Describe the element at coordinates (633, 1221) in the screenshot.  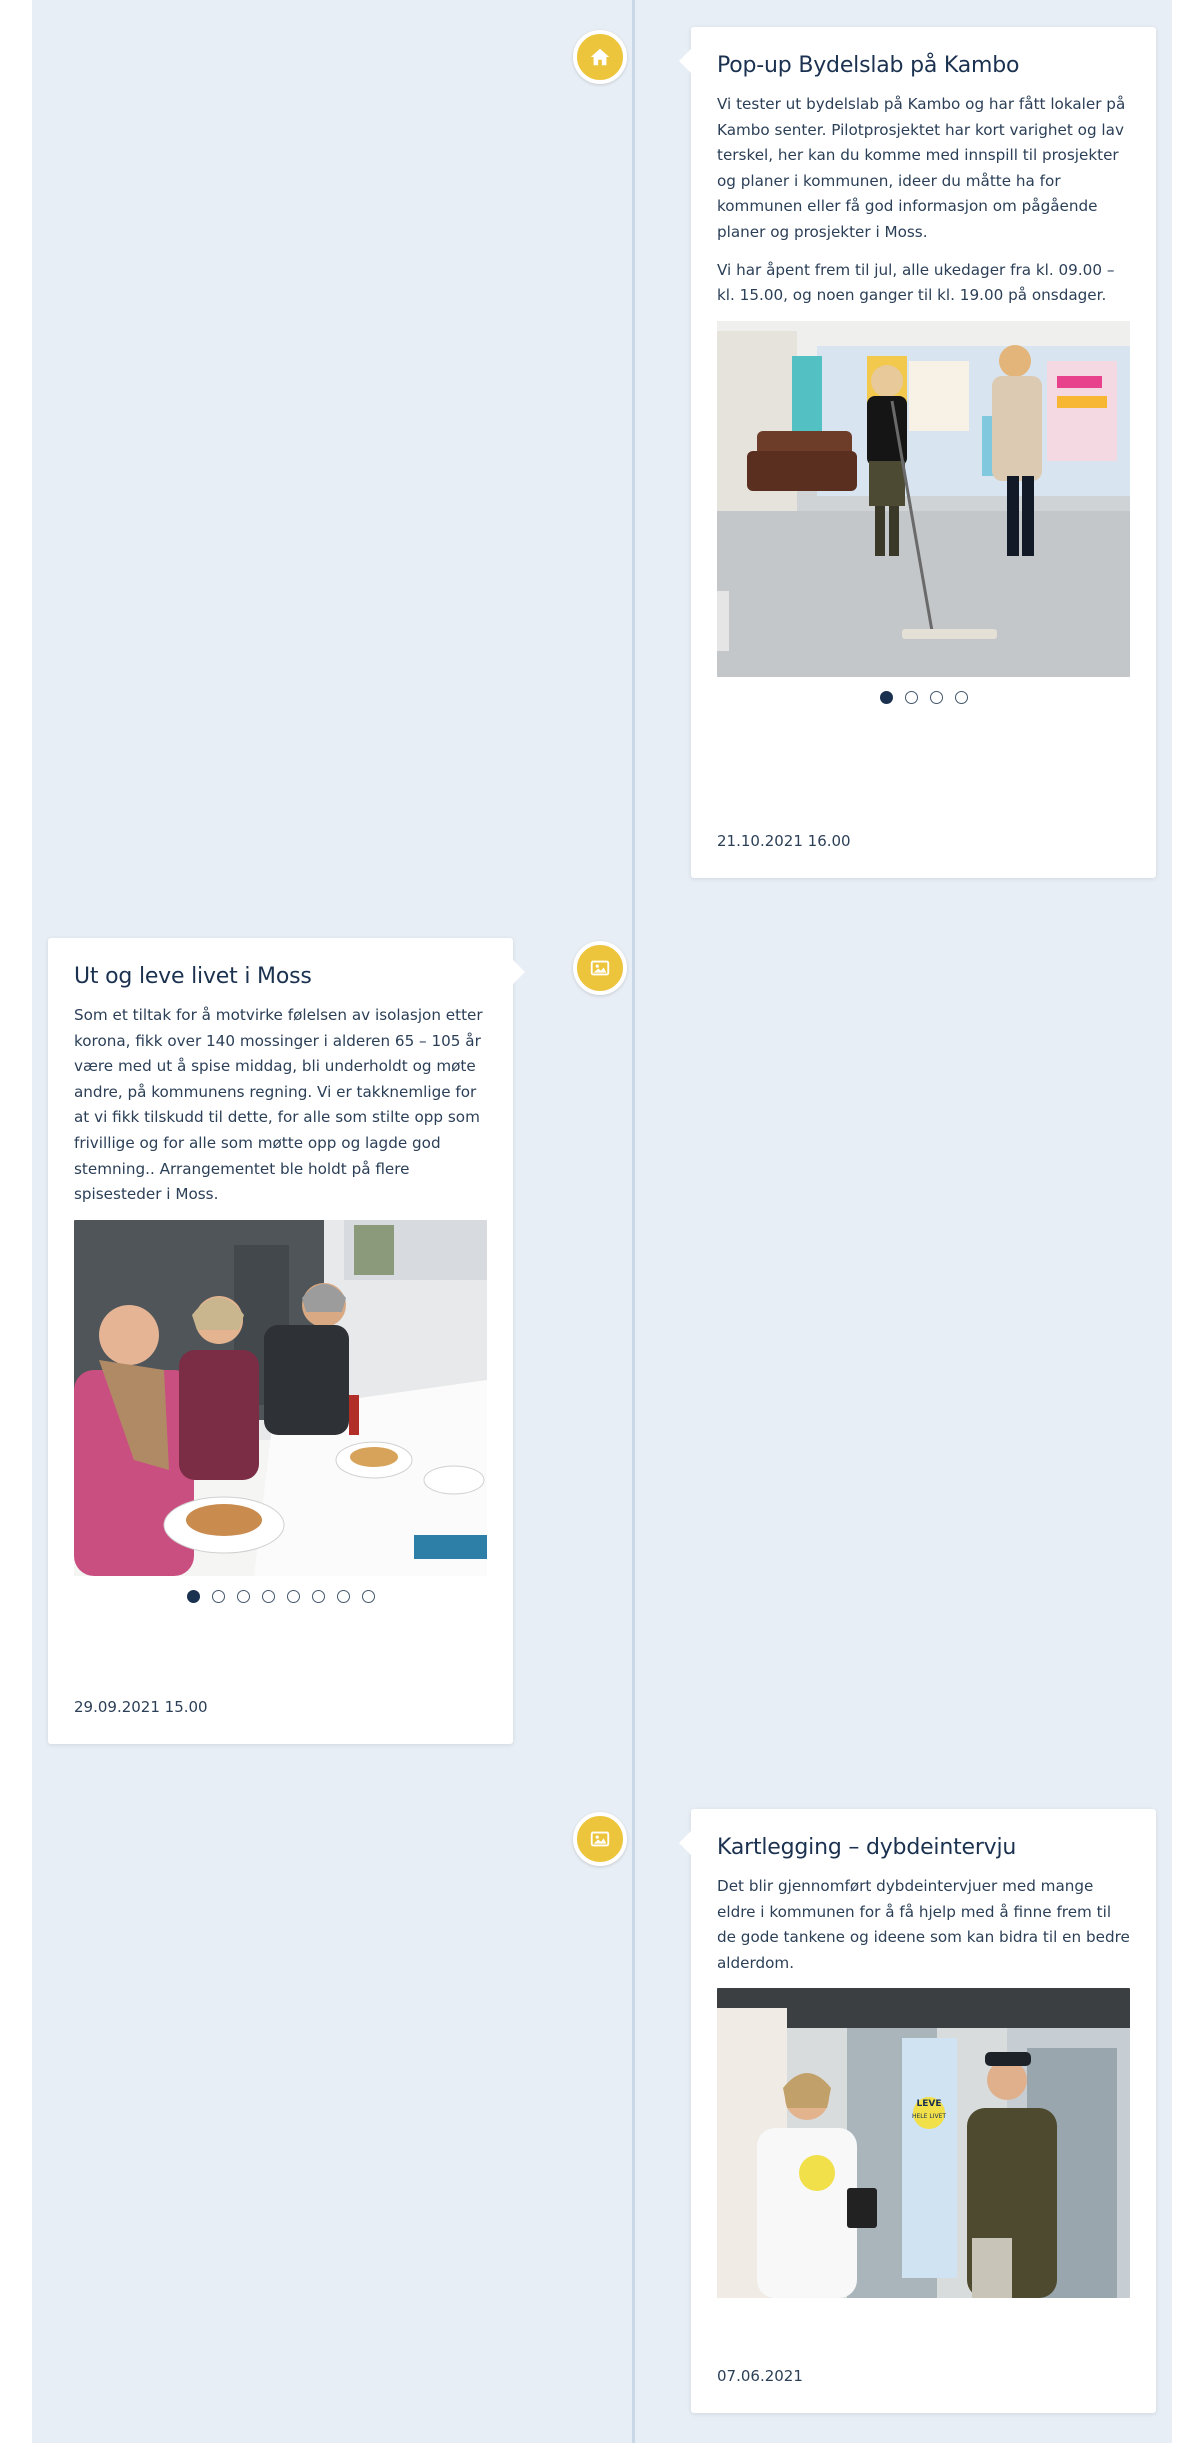
I see `timeline-line` at that location.